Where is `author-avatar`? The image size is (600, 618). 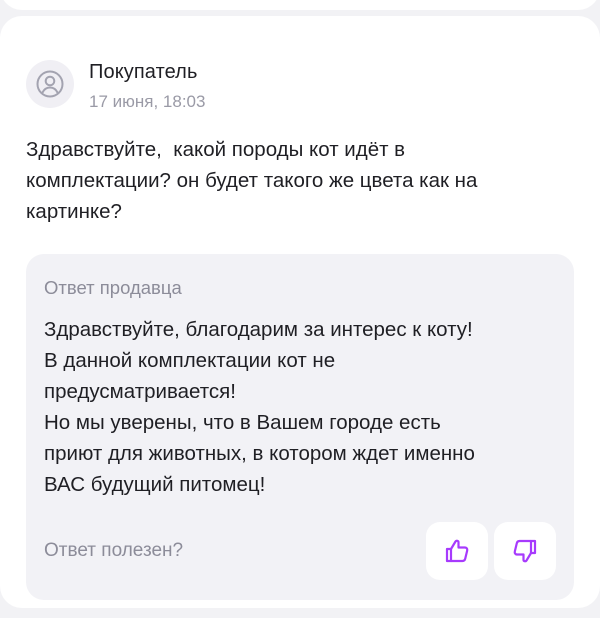
author-avatar is located at coordinates (50, 84).